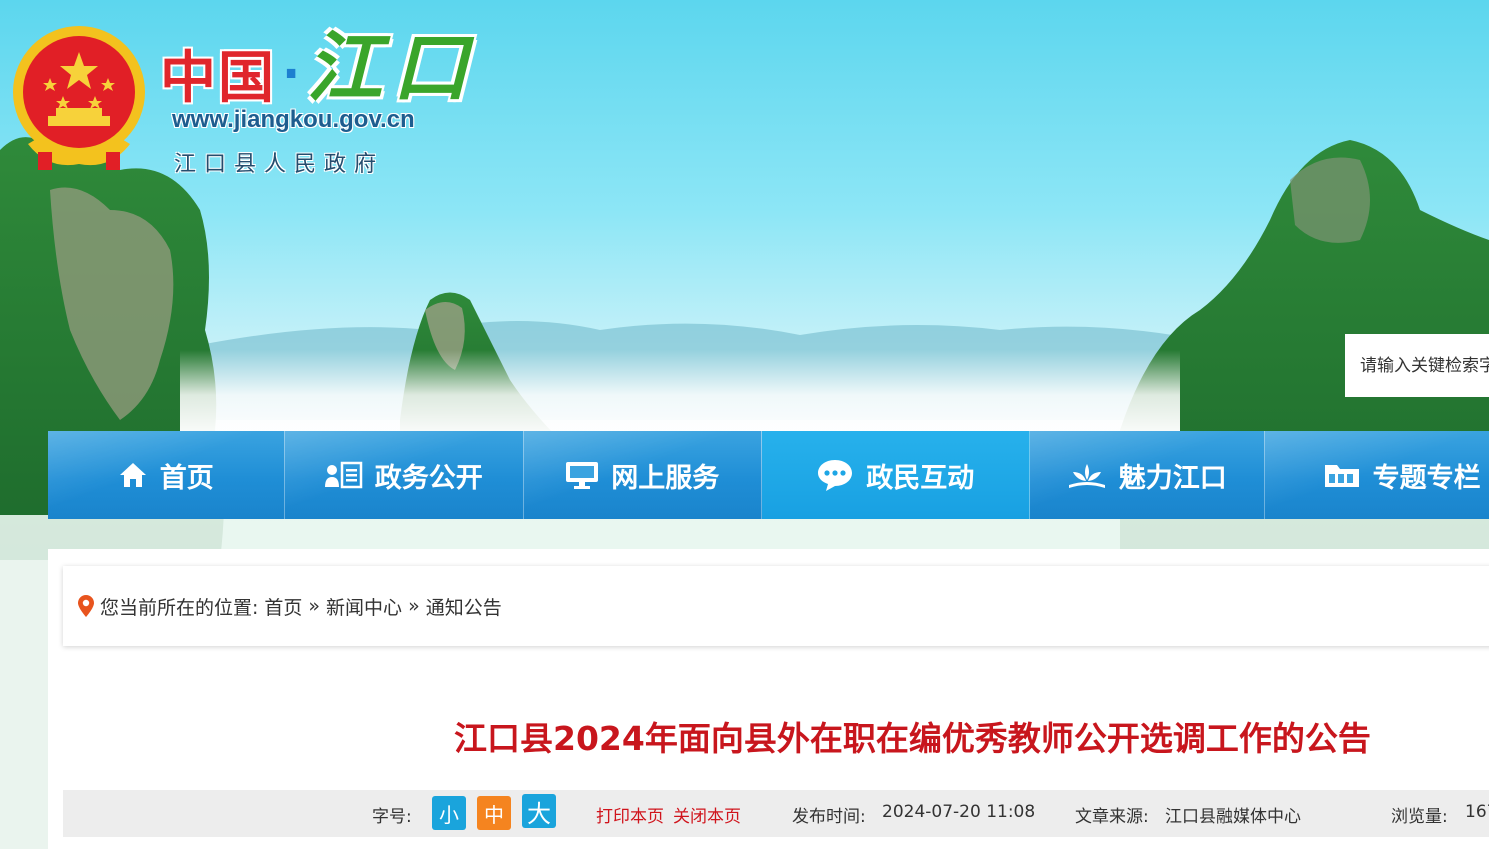  Describe the element at coordinates (494, 813) in the screenshot. I see `font-size-medium-button: 中` at that location.